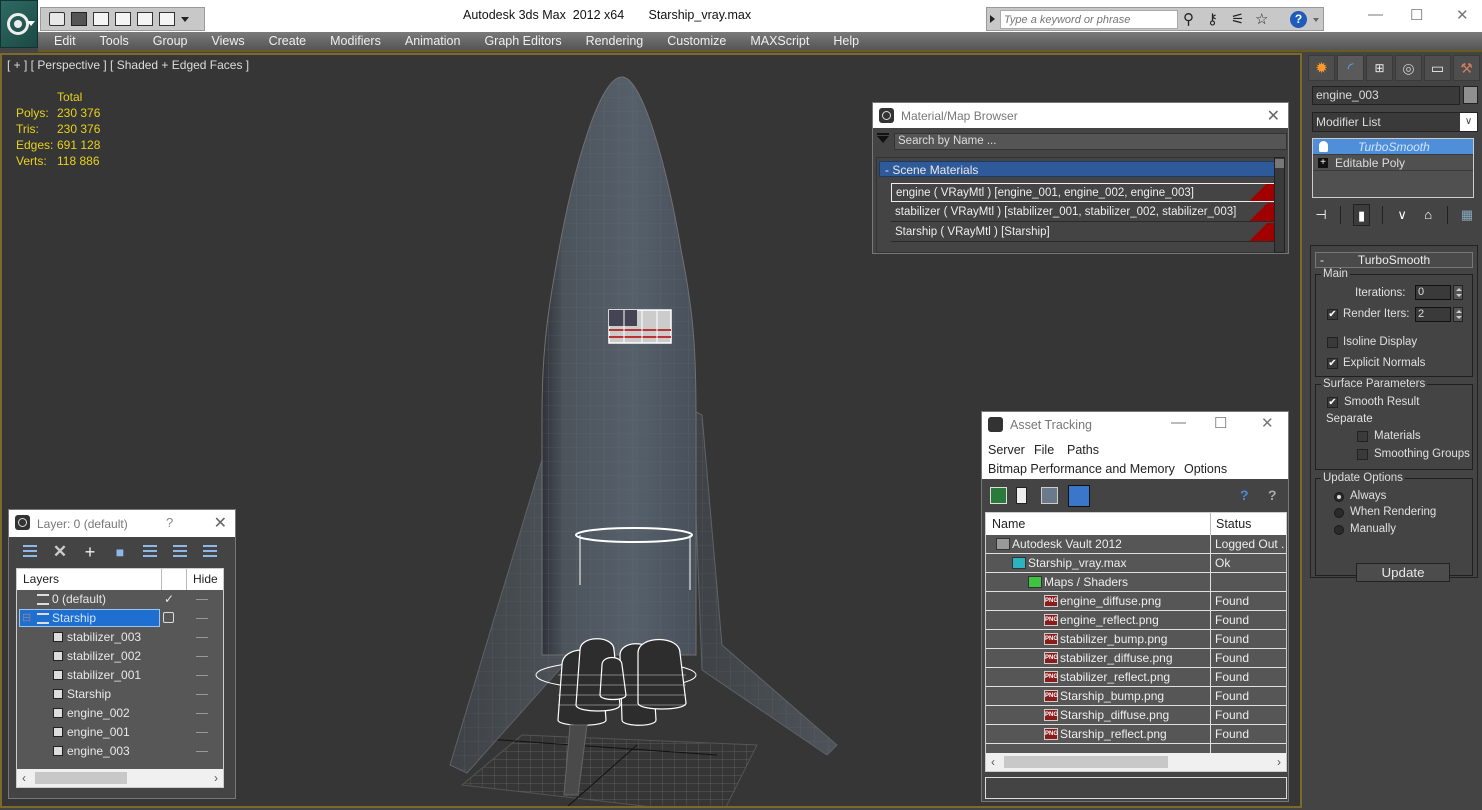 The width and height of the screenshot is (1482, 810). I want to click on asset-path-field, so click(1136, 788).